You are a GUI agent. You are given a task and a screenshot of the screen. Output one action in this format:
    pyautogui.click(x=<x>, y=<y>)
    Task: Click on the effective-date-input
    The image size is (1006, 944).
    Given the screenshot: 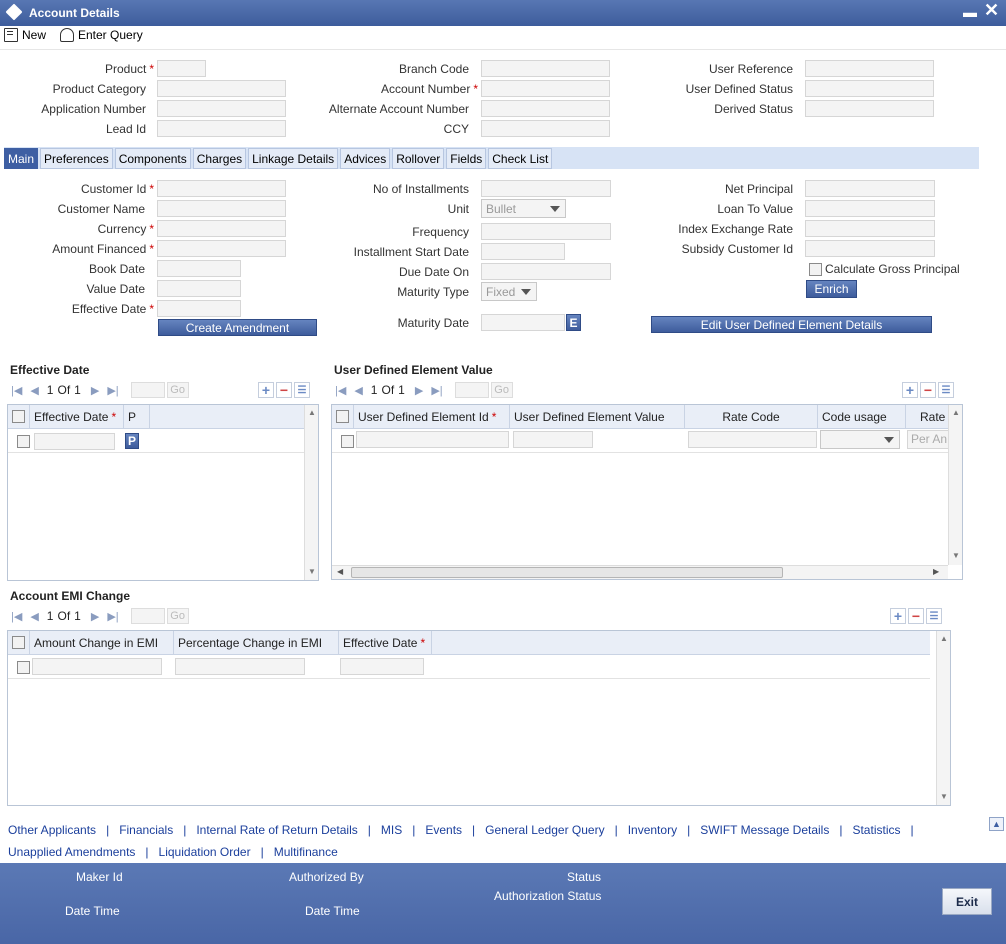 What is the action you would take?
    pyautogui.click(x=199, y=308)
    